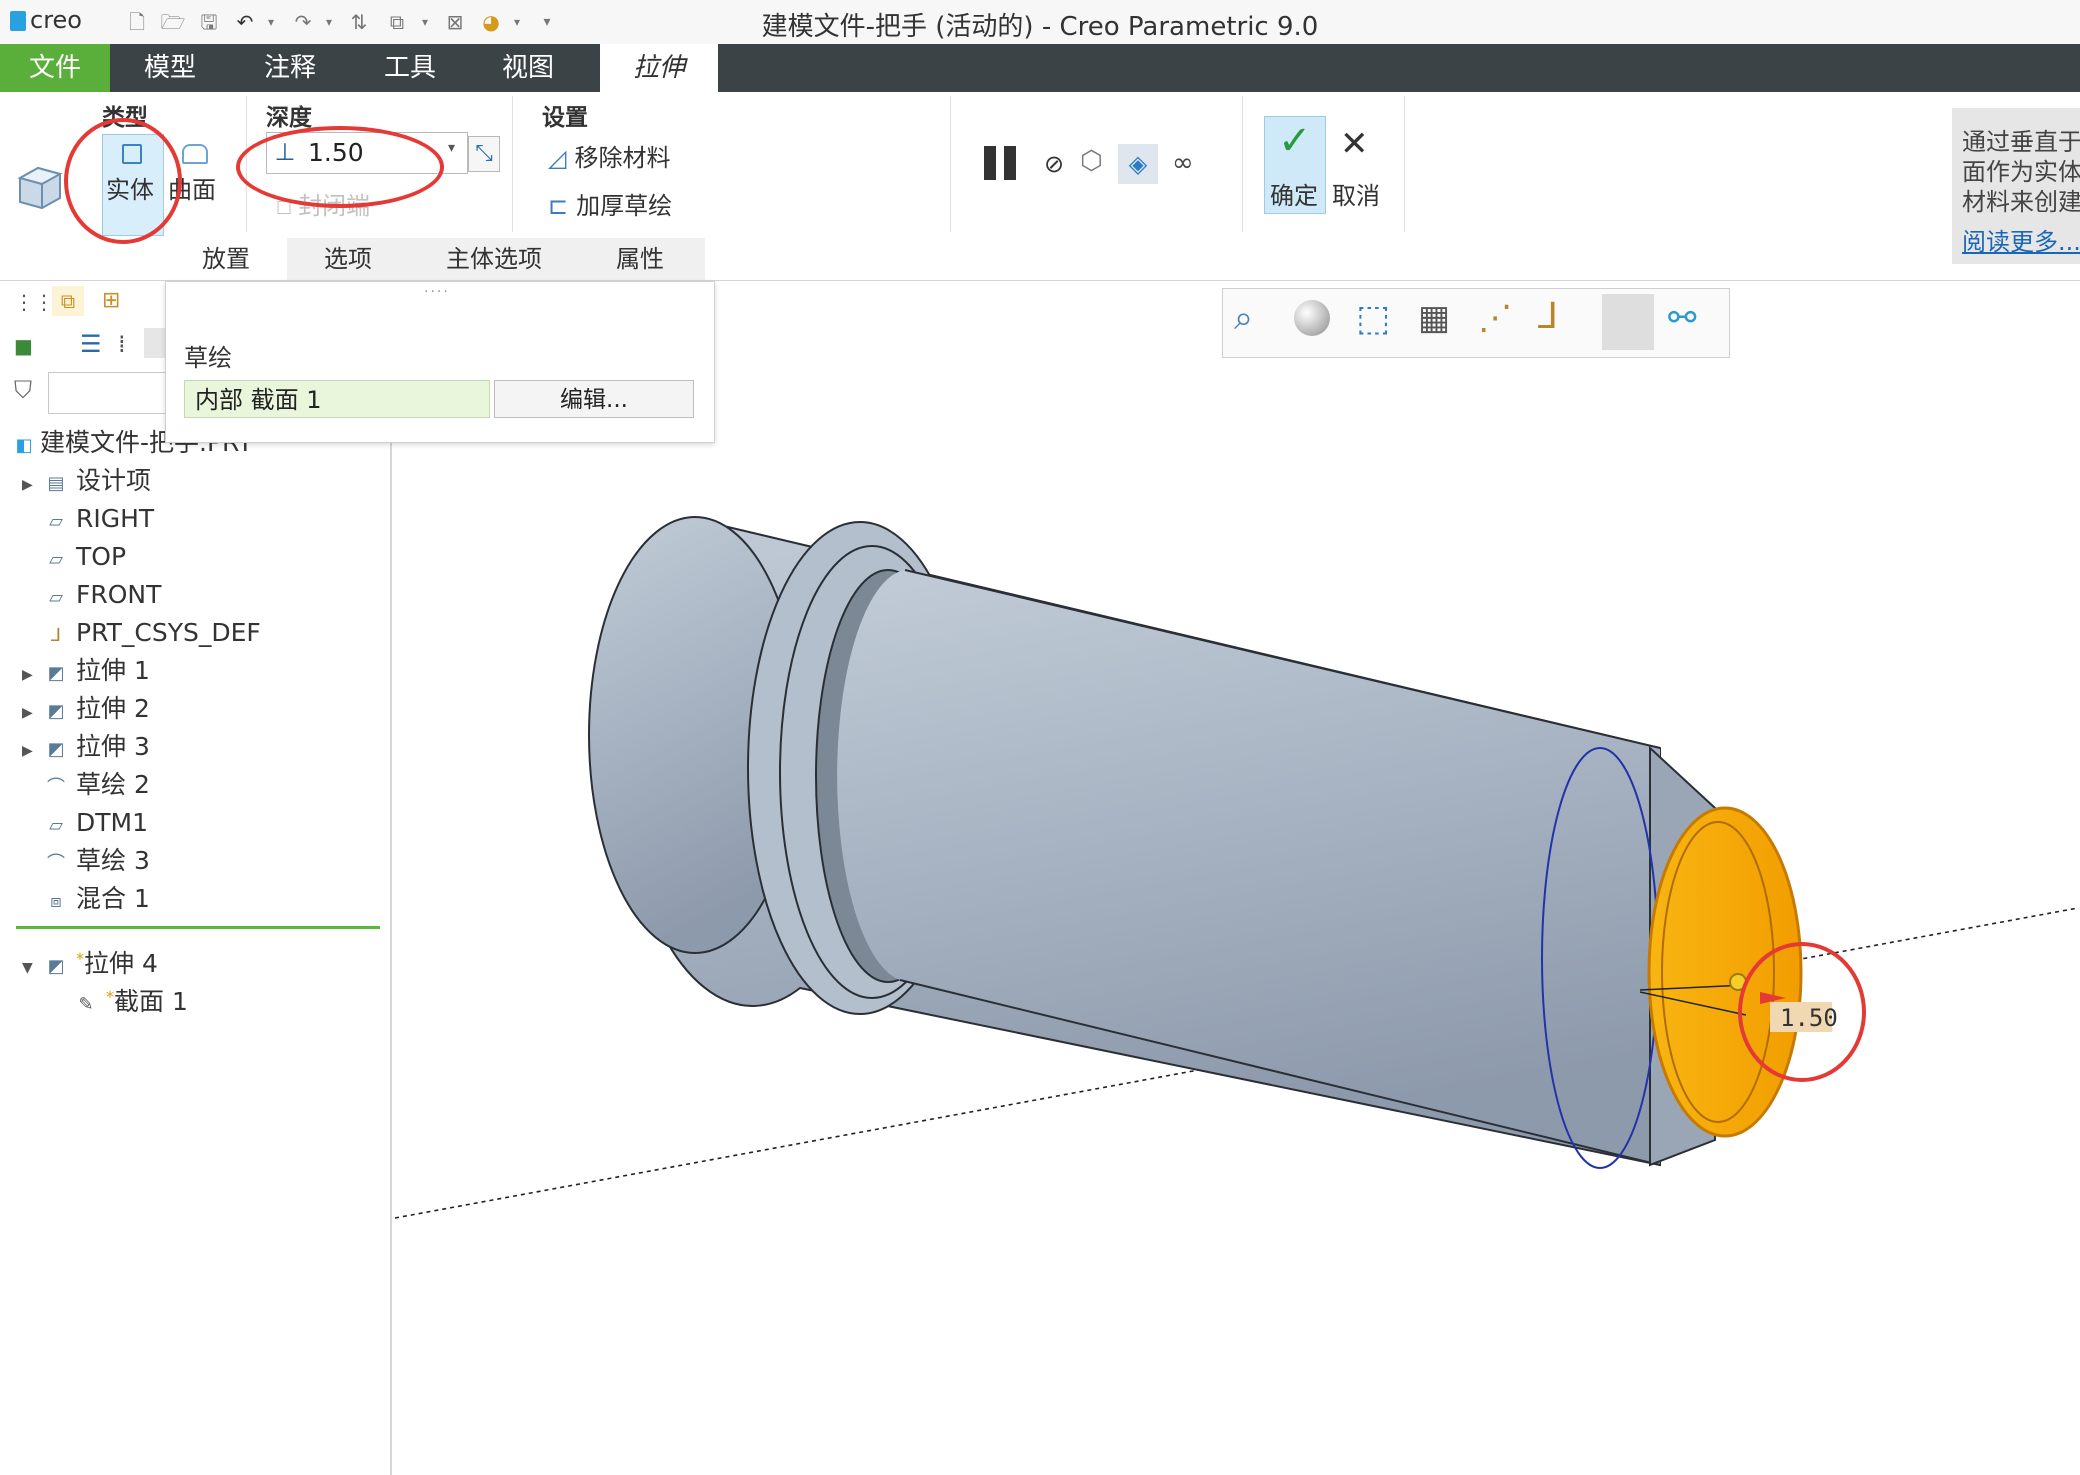  Describe the element at coordinates (86, 747) in the screenshot. I see `tree-item-extrude-3: ▶ ◩ 拉伸 3` at that location.